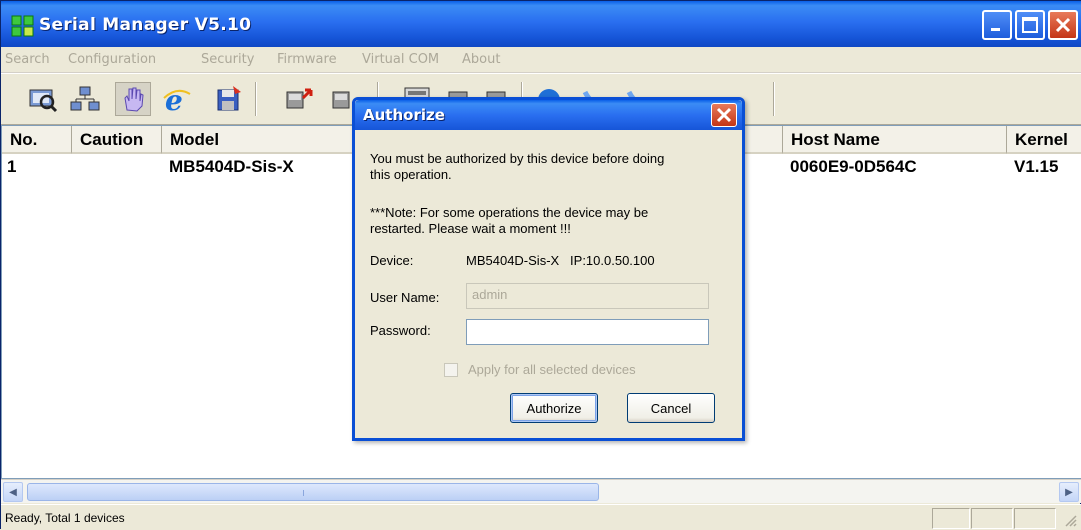  I want to click on save-button, so click(229, 99).